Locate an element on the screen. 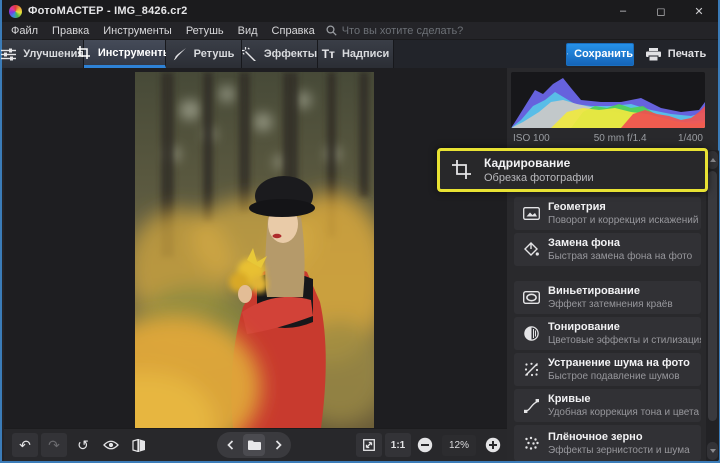 The image size is (720, 463). tab-captions: Tт Надписи is located at coordinates (356, 54).